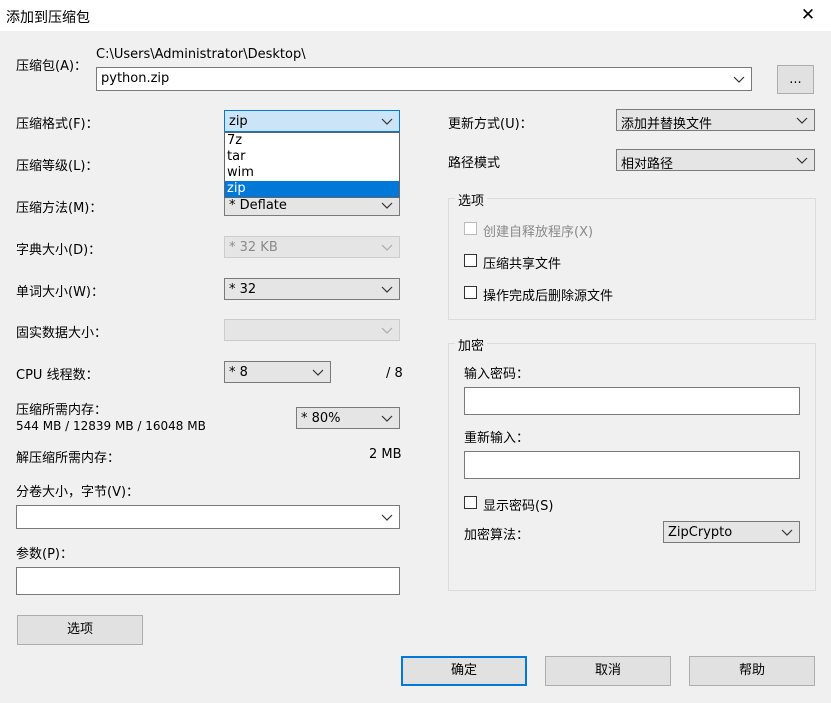 The width and height of the screenshot is (831, 703). What do you see at coordinates (243, 289) in the screenshot?
I see `word-value: * 32` at bounding box center [243, 289].